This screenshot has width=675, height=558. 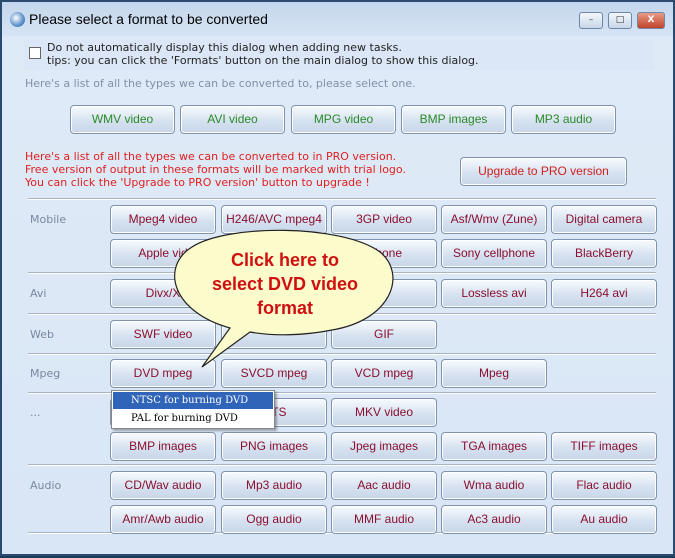 I want to click on format-button: 3GP video, so click(x=384, y=219).